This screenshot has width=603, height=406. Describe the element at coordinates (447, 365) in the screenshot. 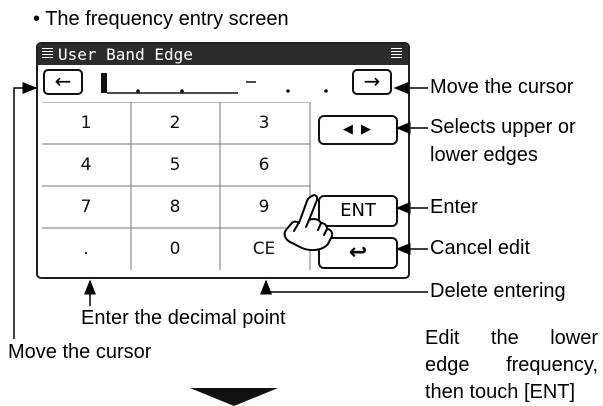

I see `note-word: edge` at that location.